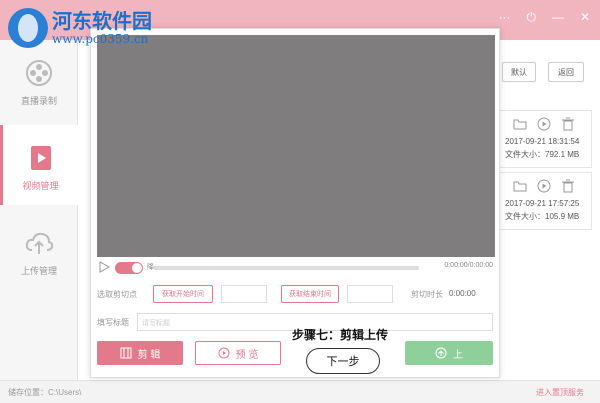 Image resolution: width=600 pixels, height=403 pixels. I want to click on cut-duration-label: 剪切时长, so click(427, 294).